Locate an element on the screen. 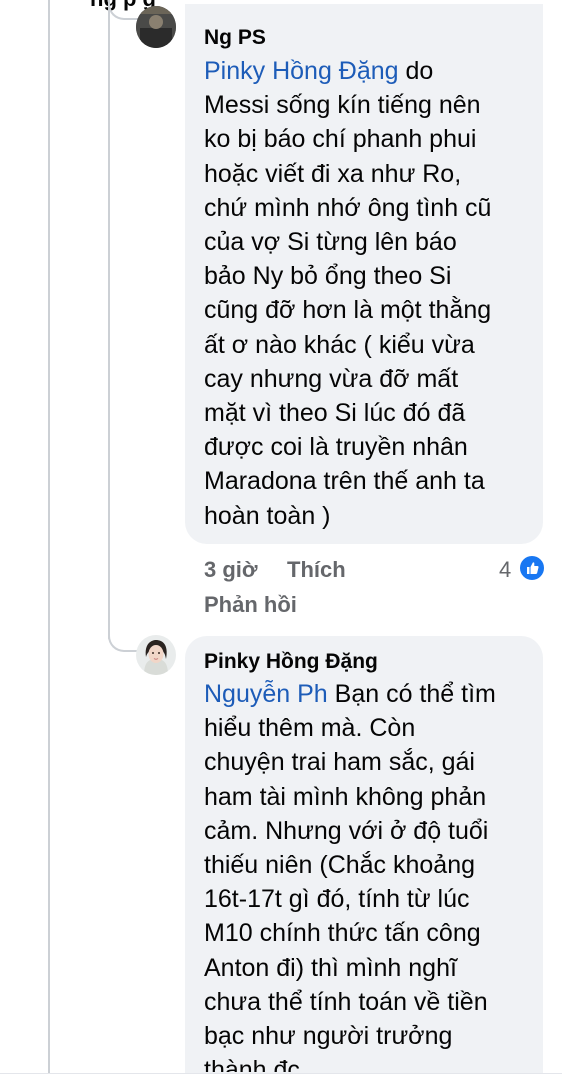 The height and width of the screenshot is (1080, 562). comment-text-line: hiểu thêm mà. Còn is located at coordinates (310, 728).